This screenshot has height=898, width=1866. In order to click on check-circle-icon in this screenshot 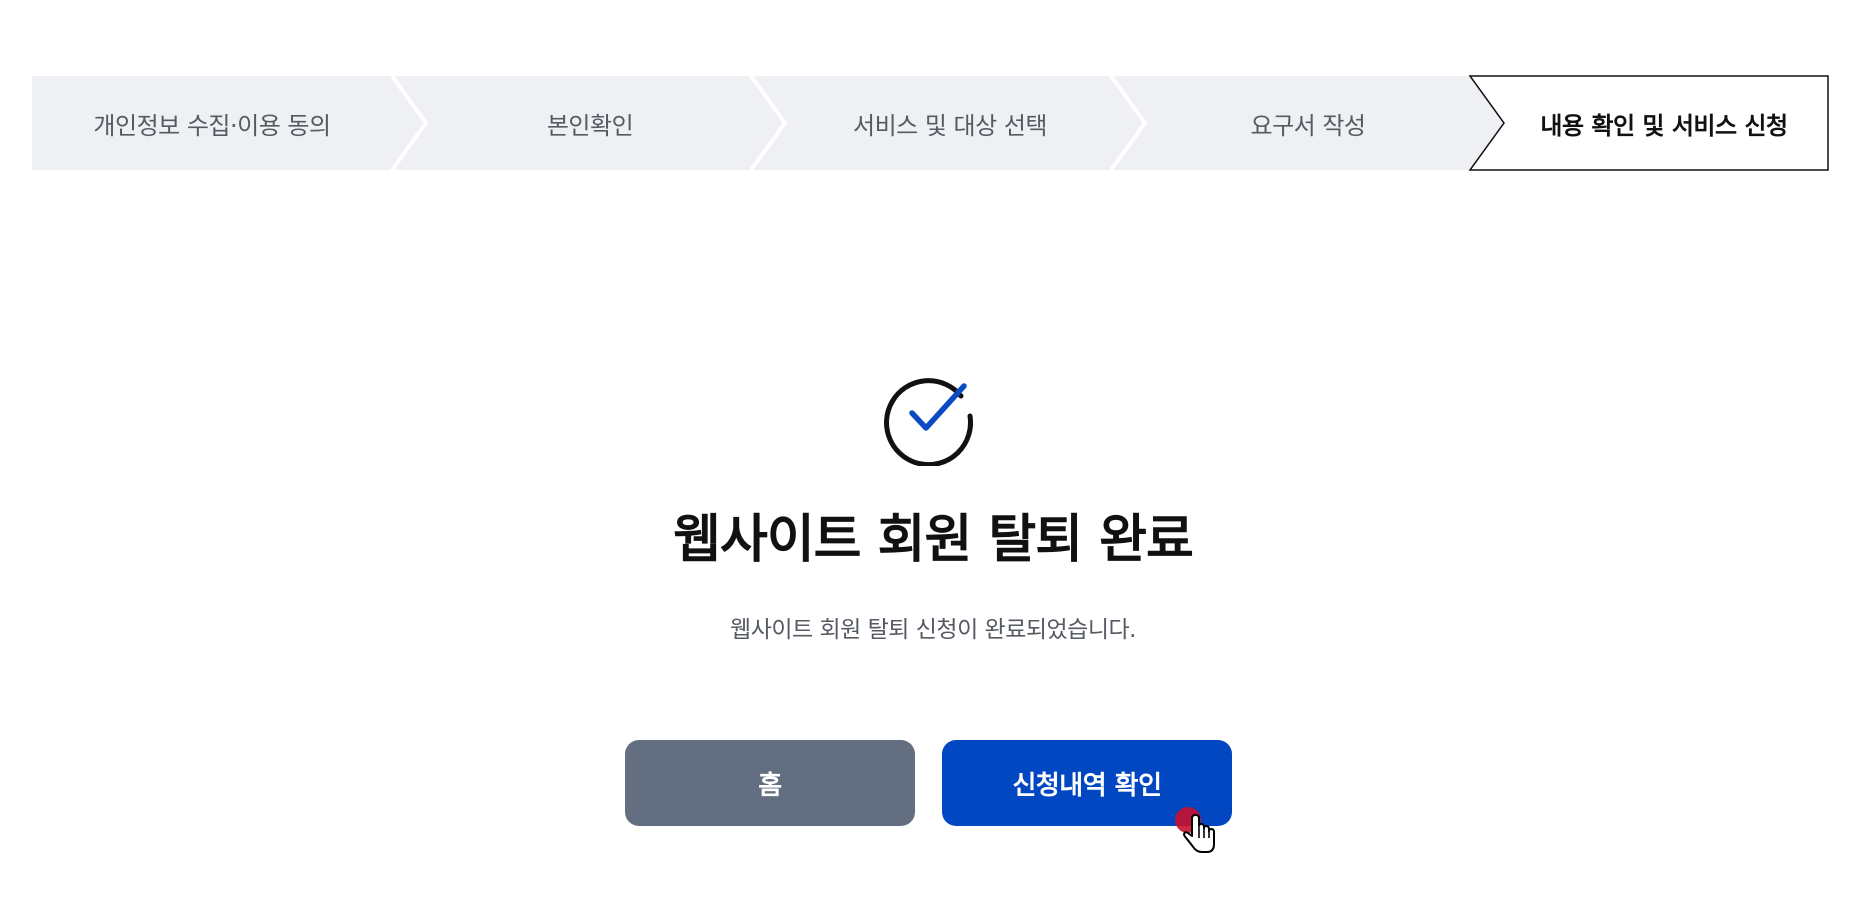, I will do `click(928, 417)`.